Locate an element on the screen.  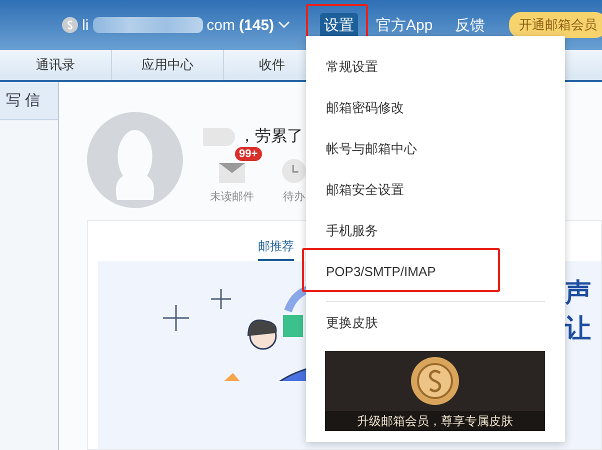
chevron-down-icon is located at coordinates (284, 25).